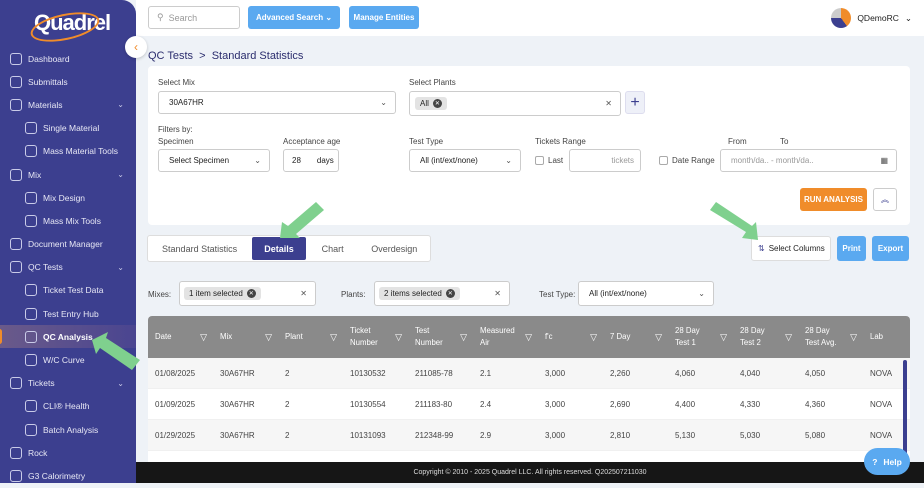 Image resolution: width=924 pixels, height=488 pixels. Describe the element at coordinates (375, 337) in the screenshot. I see `column-header: Ticket Number ▽` at that location.